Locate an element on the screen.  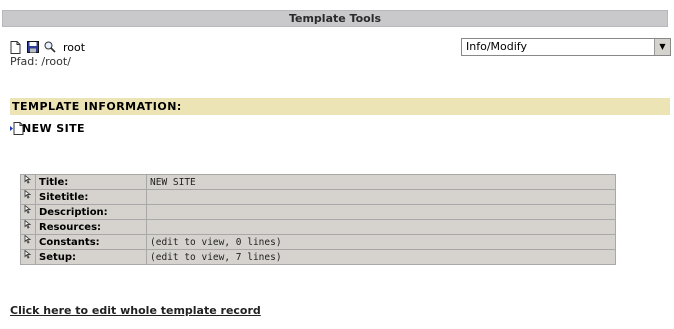
table-row: Constants: (edit to view, 0 lines) is located at coordinates (318, 242).